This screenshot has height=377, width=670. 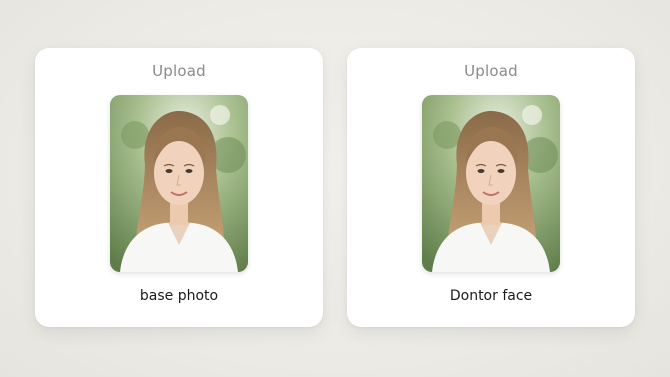 What do you see at coordinates (179, 296) in the screenshot?
I see `base-photo-caption: base photo` at bounding box center [179, 296].